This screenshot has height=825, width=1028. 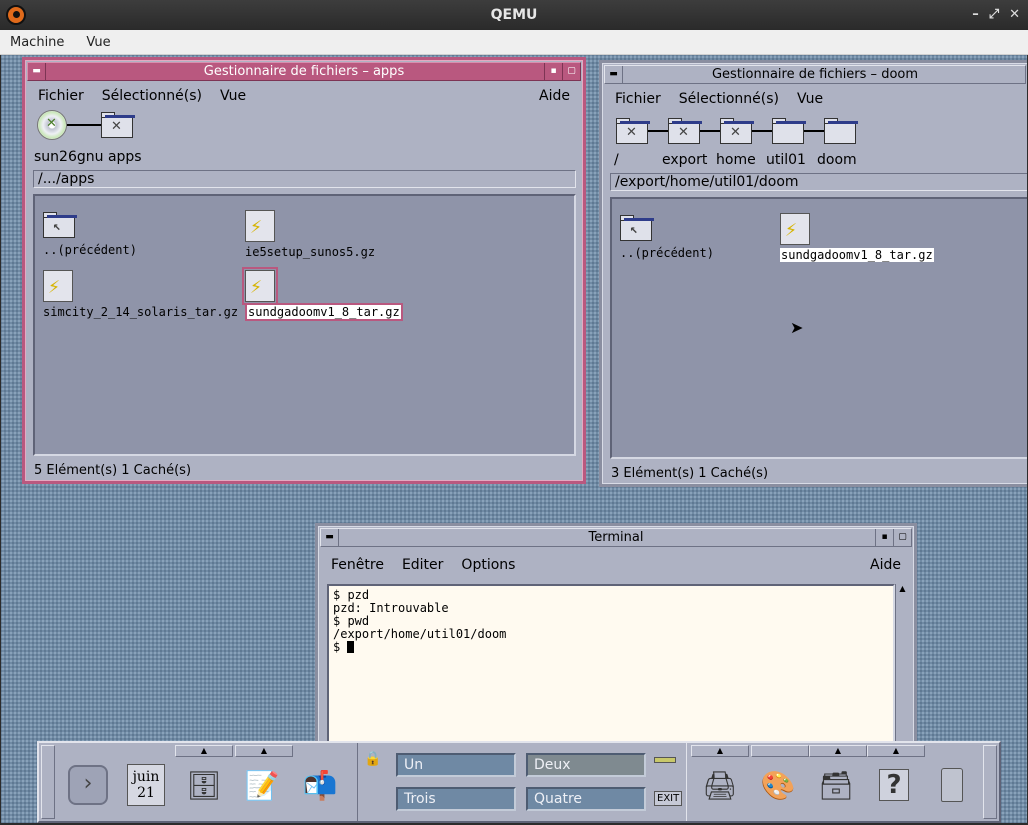 What do you see at coordinates (990, 782) in the screenshot?
I see `panel-handle-right` at bounding box center [990, 782].